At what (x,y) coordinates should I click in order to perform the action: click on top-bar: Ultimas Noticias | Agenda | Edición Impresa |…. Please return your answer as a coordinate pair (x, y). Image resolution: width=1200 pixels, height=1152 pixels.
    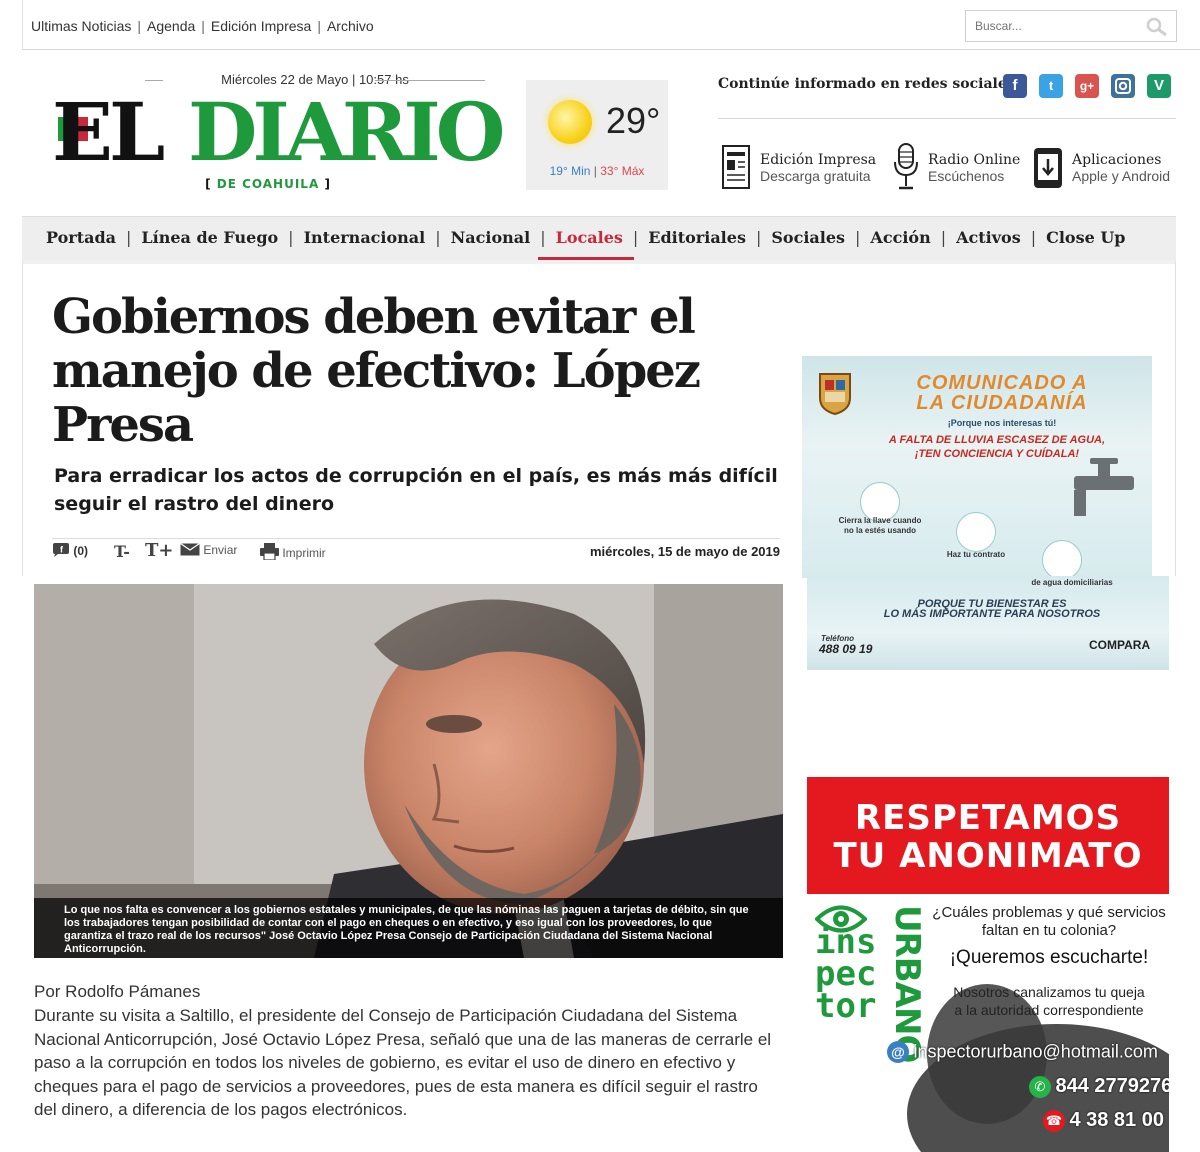
    Looking at the image, I should click on (611, 25).